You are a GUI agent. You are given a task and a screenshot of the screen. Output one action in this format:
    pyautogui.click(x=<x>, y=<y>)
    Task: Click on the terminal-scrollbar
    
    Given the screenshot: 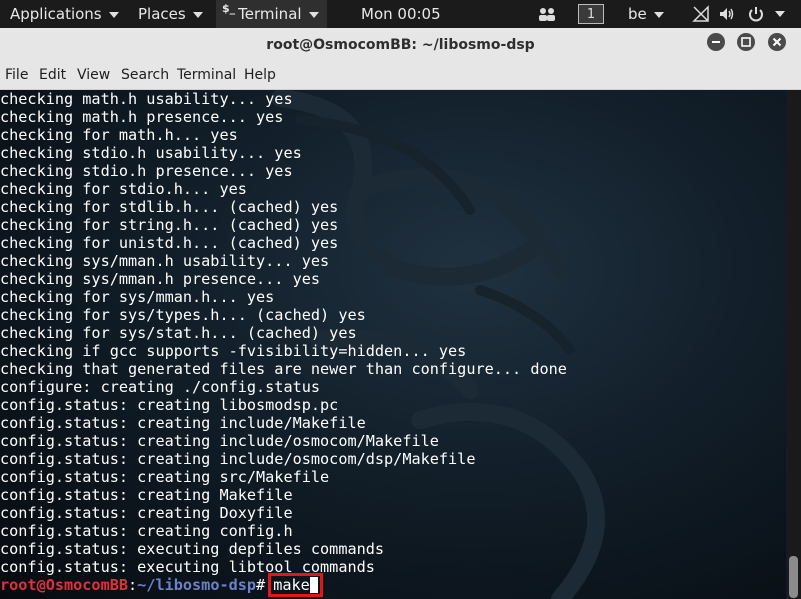 What is the action you would take?
    pyautogui.click(x=793, y=344)
    